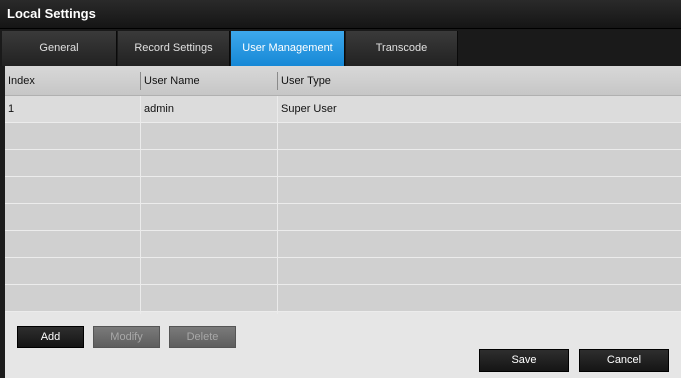  What do you see at coordinates (208, 81) in the screenshot?
I see `column-header-user-name: User Name` at bounding box center [208, 81].